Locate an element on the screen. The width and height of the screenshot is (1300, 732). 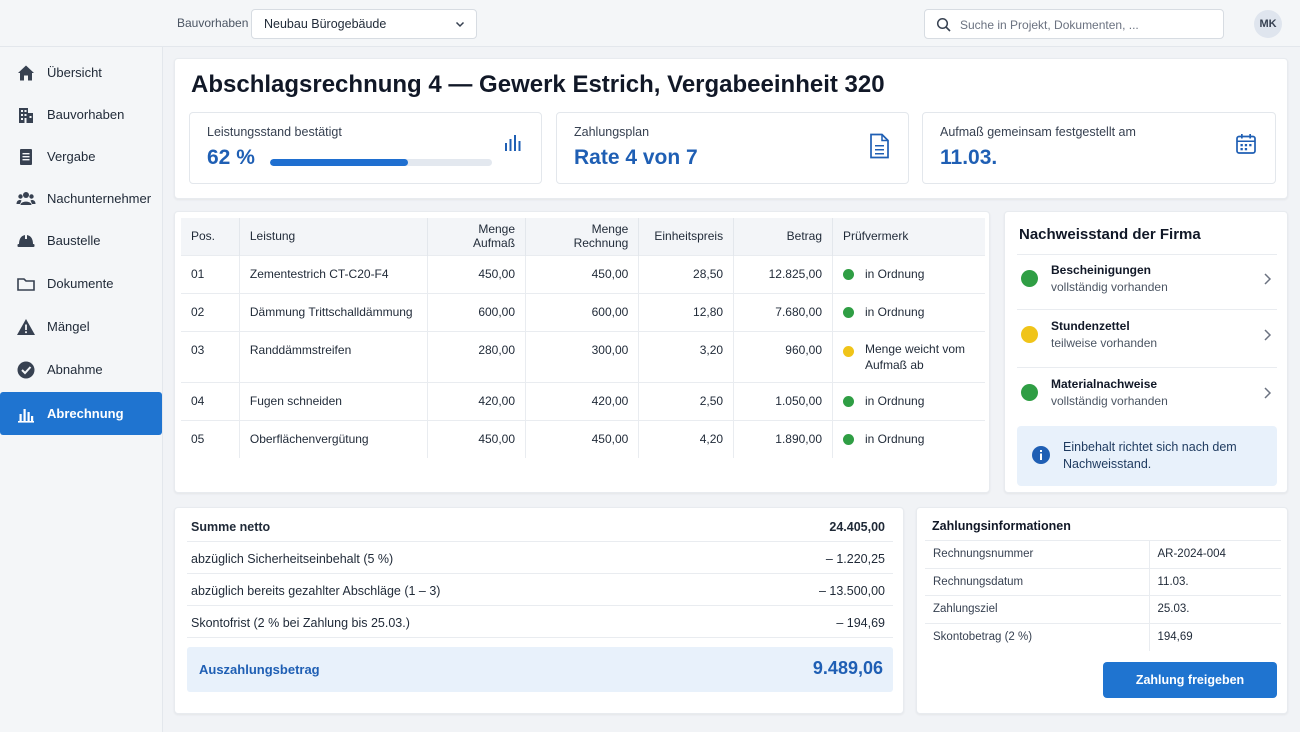
col-einheitspreis: Einheitspreis is located at coordinates (686, 236).